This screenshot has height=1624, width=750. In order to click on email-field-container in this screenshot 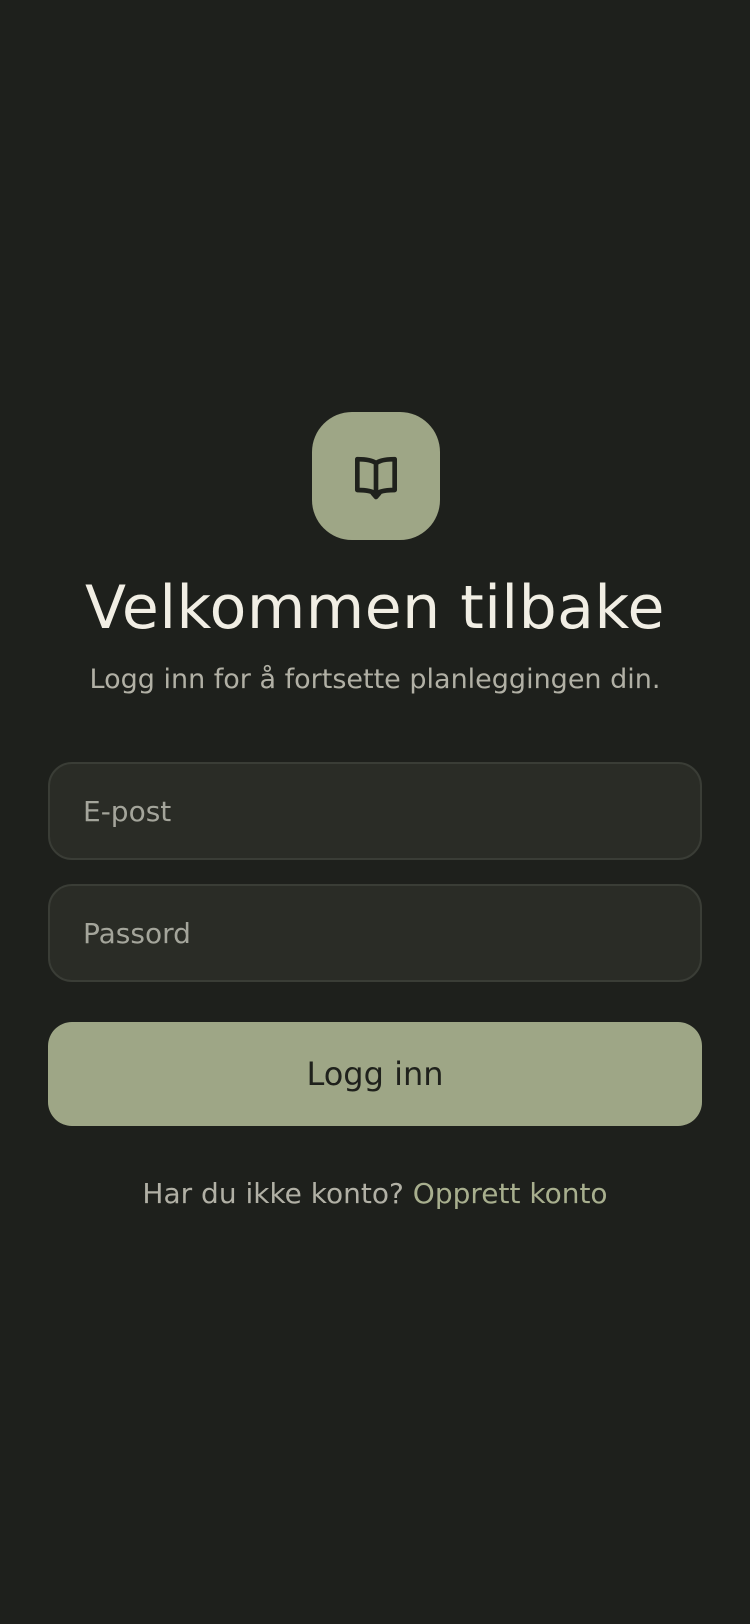, I will do `click(375, 811)`.